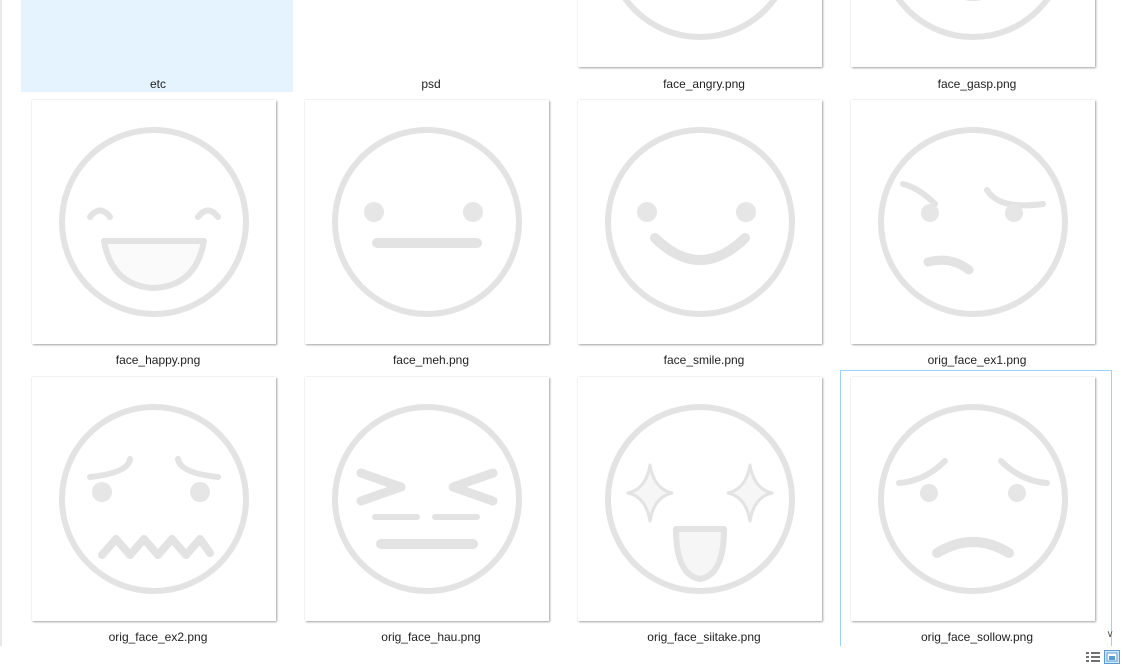 Image resolution: width=1123 pixels, height=666 pixels. I want to click on folder-item-etc: etc, so click(157, 46).